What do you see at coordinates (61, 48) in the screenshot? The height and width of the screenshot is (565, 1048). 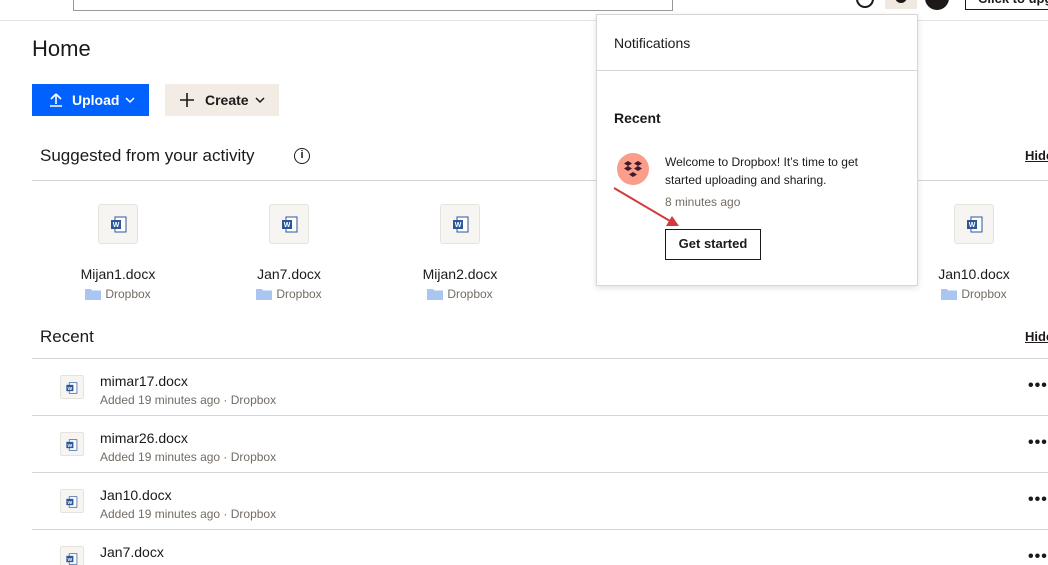 I see `page-title: Home` at bounding box center [61, 48].